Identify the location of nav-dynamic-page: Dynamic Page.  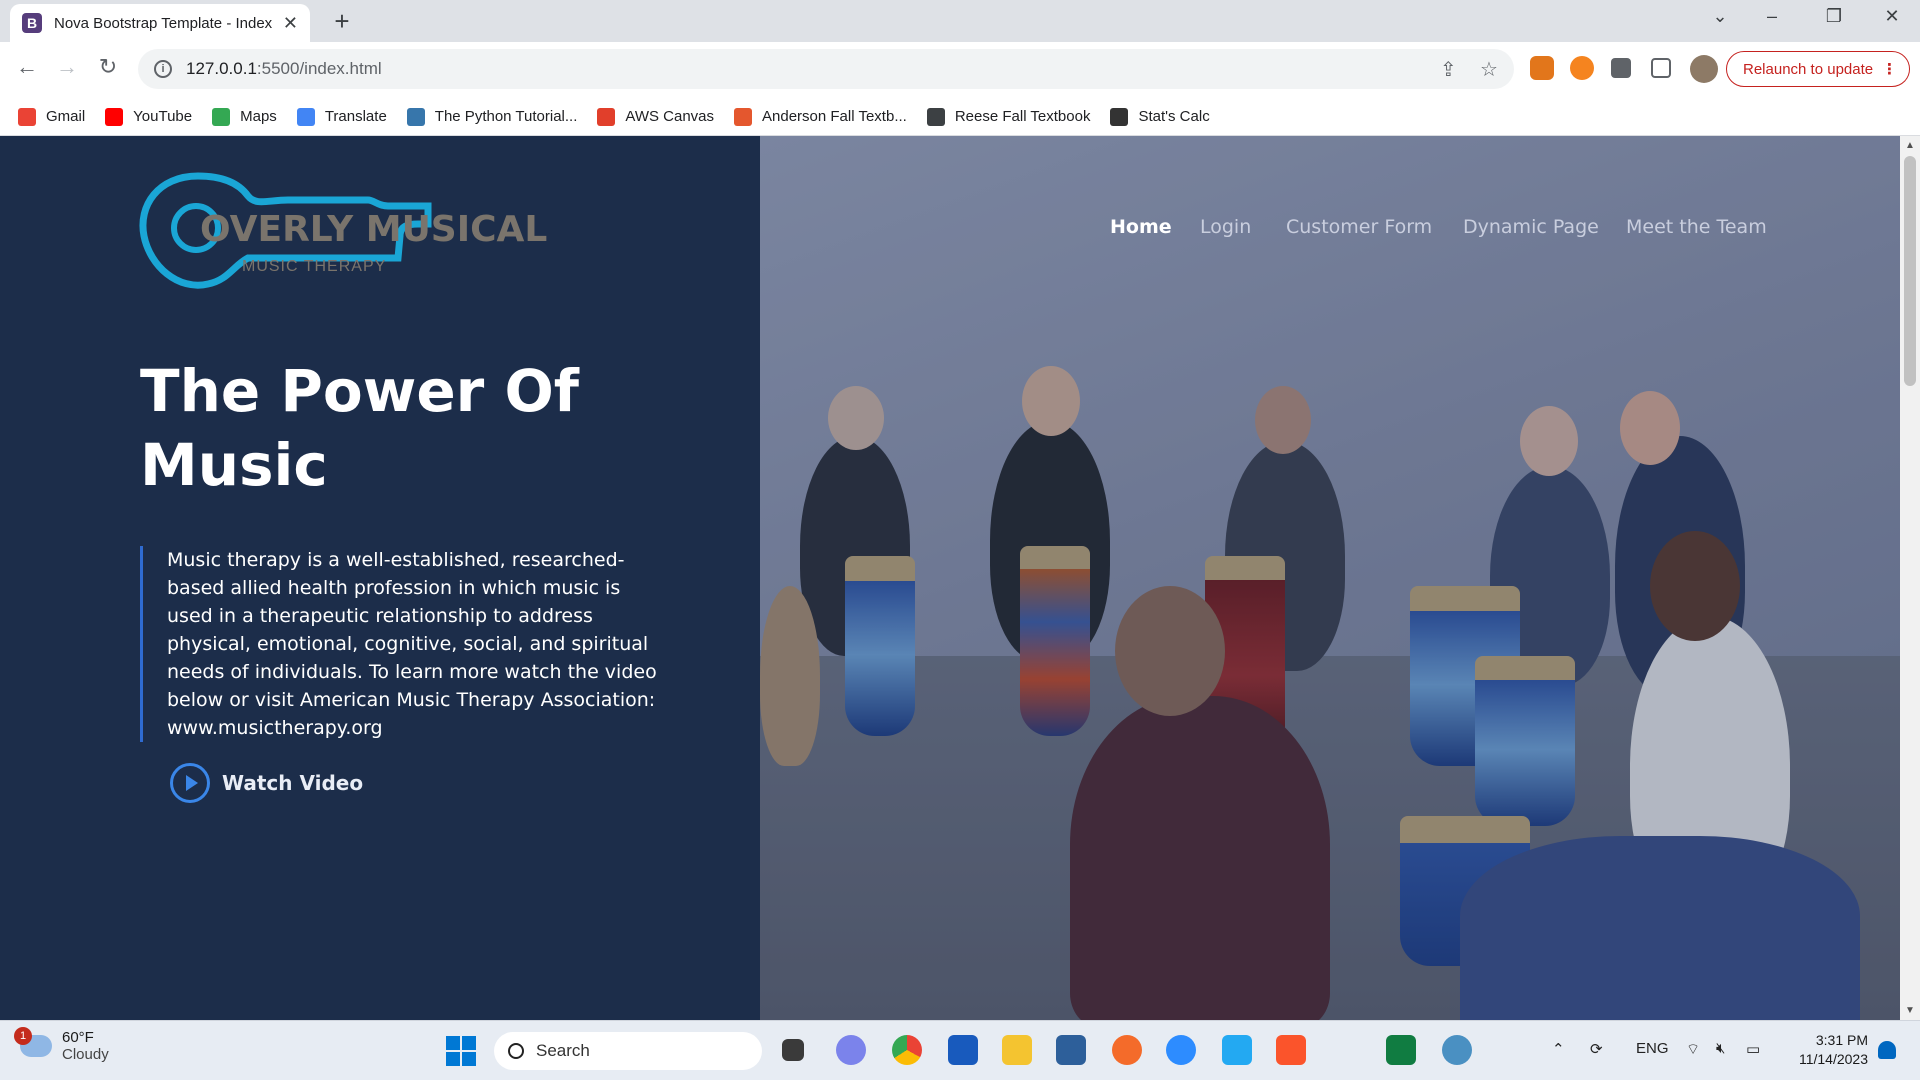
(1531, 227).